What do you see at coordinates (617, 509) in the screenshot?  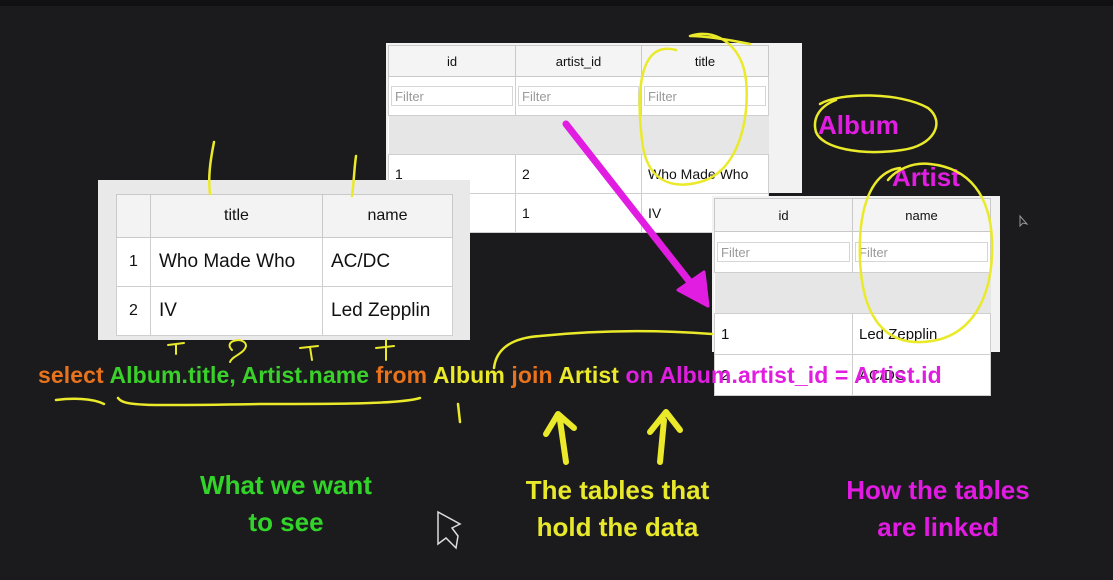 I see `caption-tables-hold-data: The tables that hold the data` at bounding box center [617, 509].